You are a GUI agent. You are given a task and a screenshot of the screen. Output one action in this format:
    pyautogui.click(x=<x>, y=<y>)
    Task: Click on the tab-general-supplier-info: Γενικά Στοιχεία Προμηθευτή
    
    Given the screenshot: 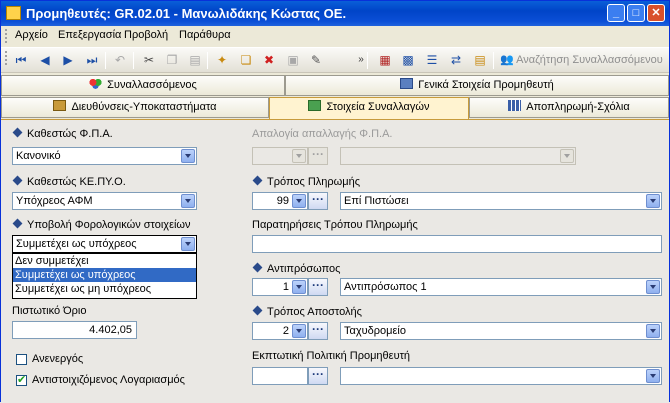 What is the action you would take?
    pyautogui.click(x=477, y=85)
    